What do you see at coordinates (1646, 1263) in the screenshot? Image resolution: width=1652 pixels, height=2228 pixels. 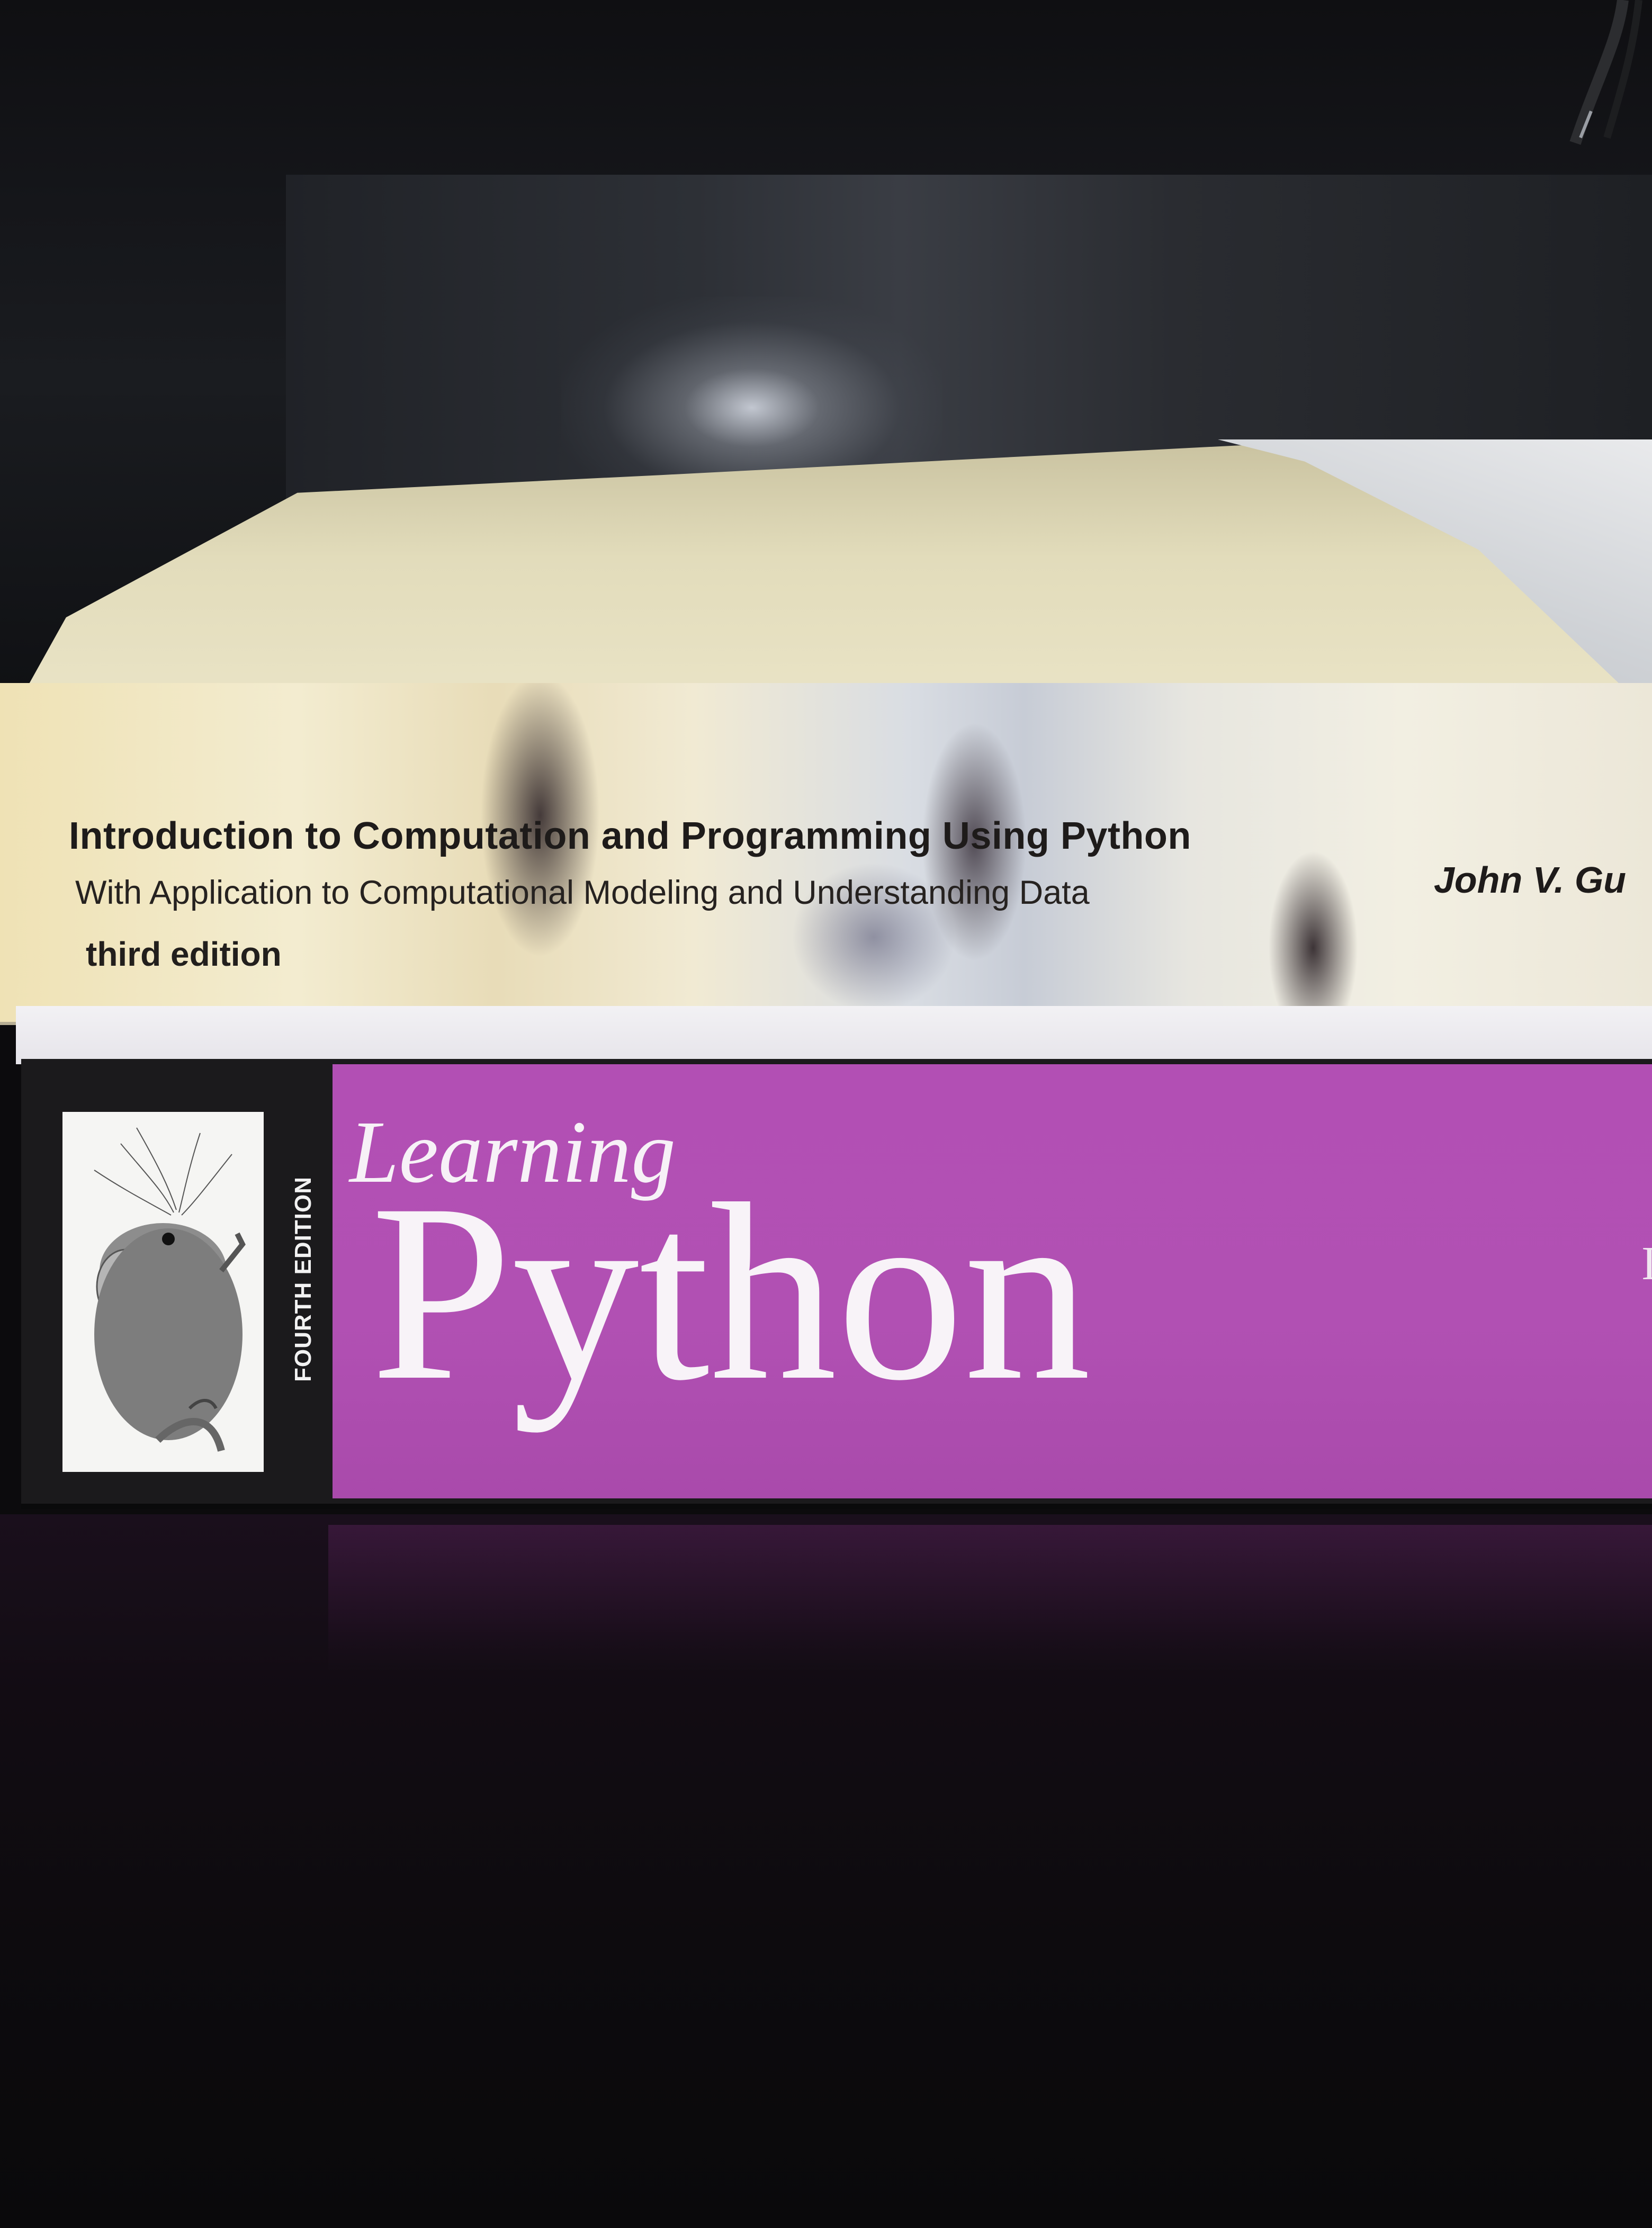 I see `book-bottom-edge-glyph: I` at bounding box center [1646, 1263].